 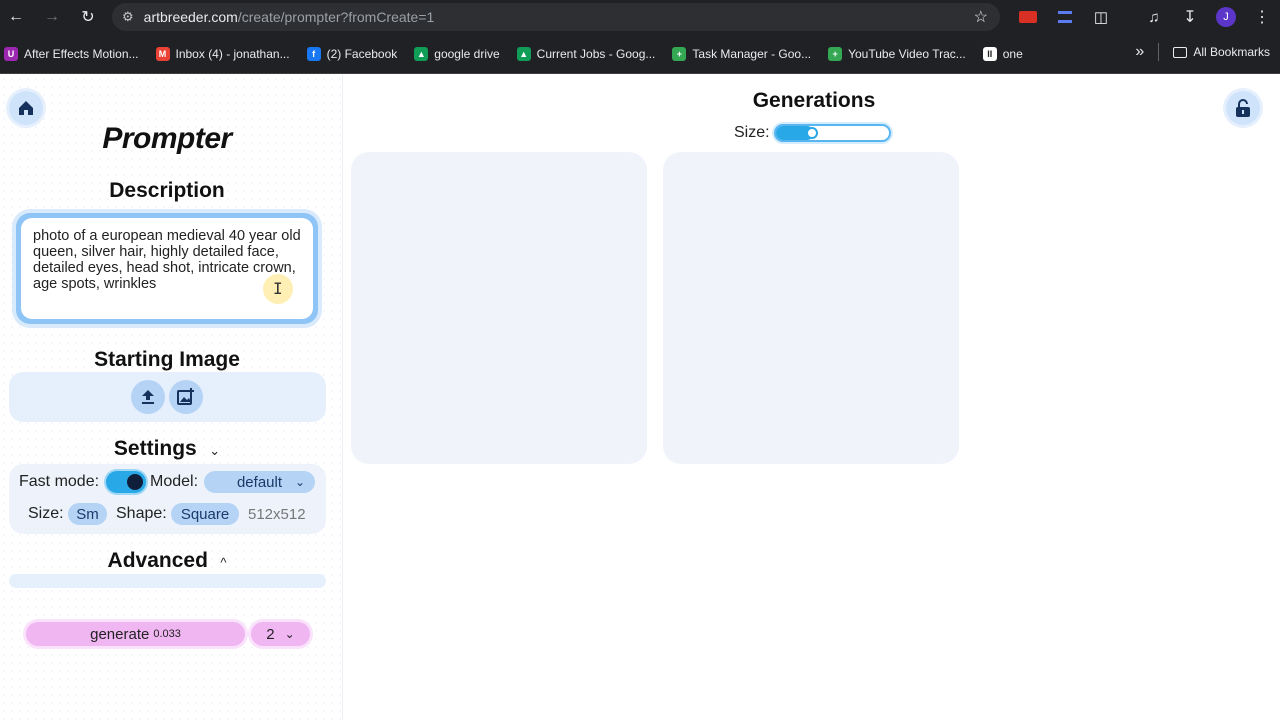 I want to click on all-bookmarks-label: All Bookmarks, so click(x=1231, y=52).